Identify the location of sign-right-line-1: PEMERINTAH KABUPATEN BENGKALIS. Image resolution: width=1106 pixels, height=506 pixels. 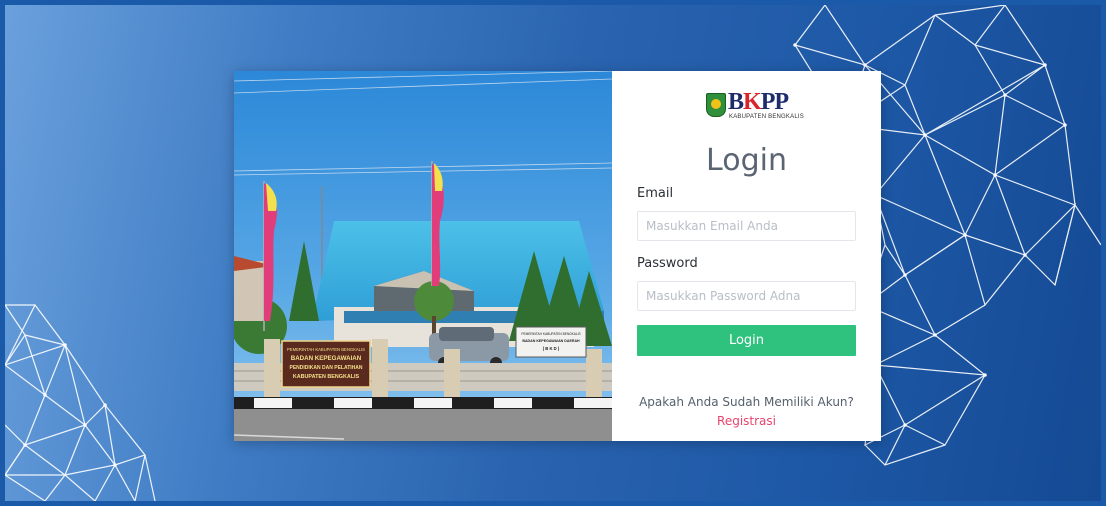
(550, 334).